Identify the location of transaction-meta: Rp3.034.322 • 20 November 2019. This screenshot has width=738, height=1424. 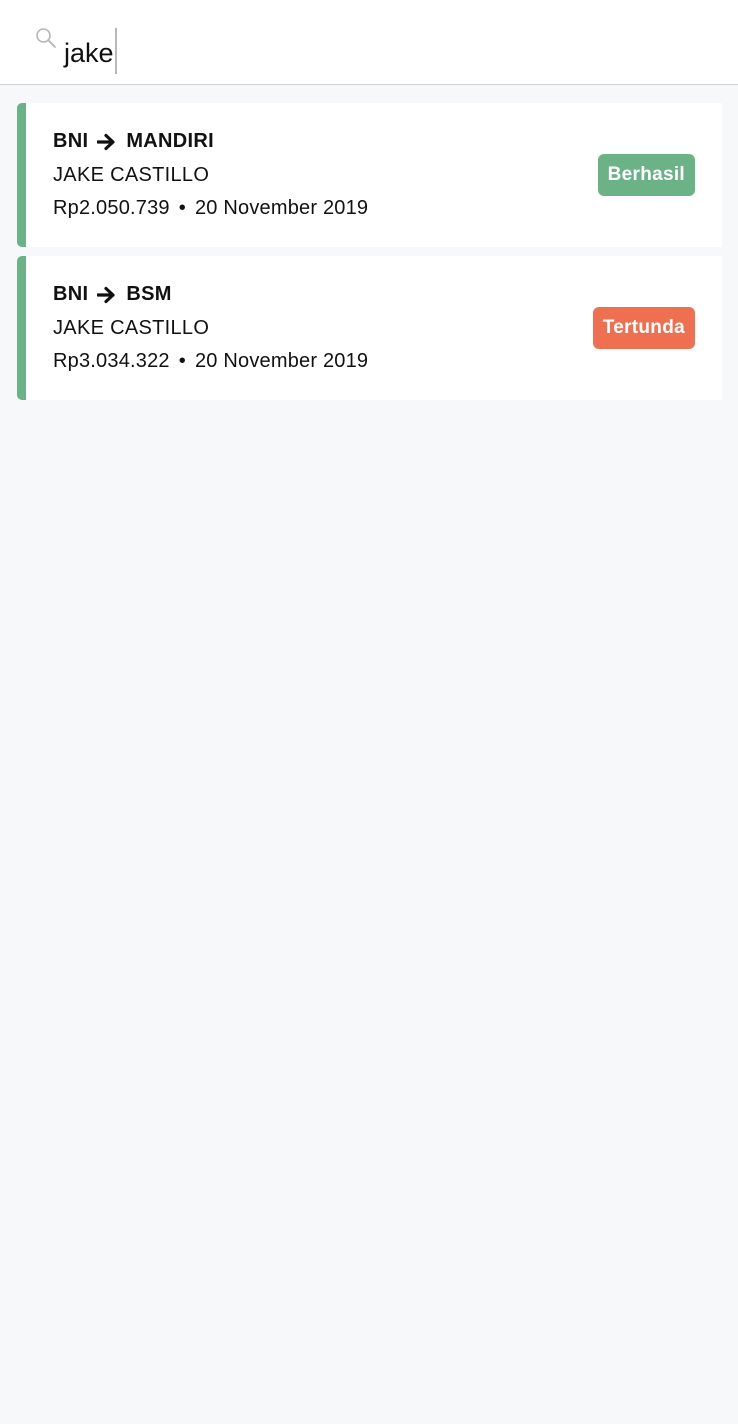
(210, 361).